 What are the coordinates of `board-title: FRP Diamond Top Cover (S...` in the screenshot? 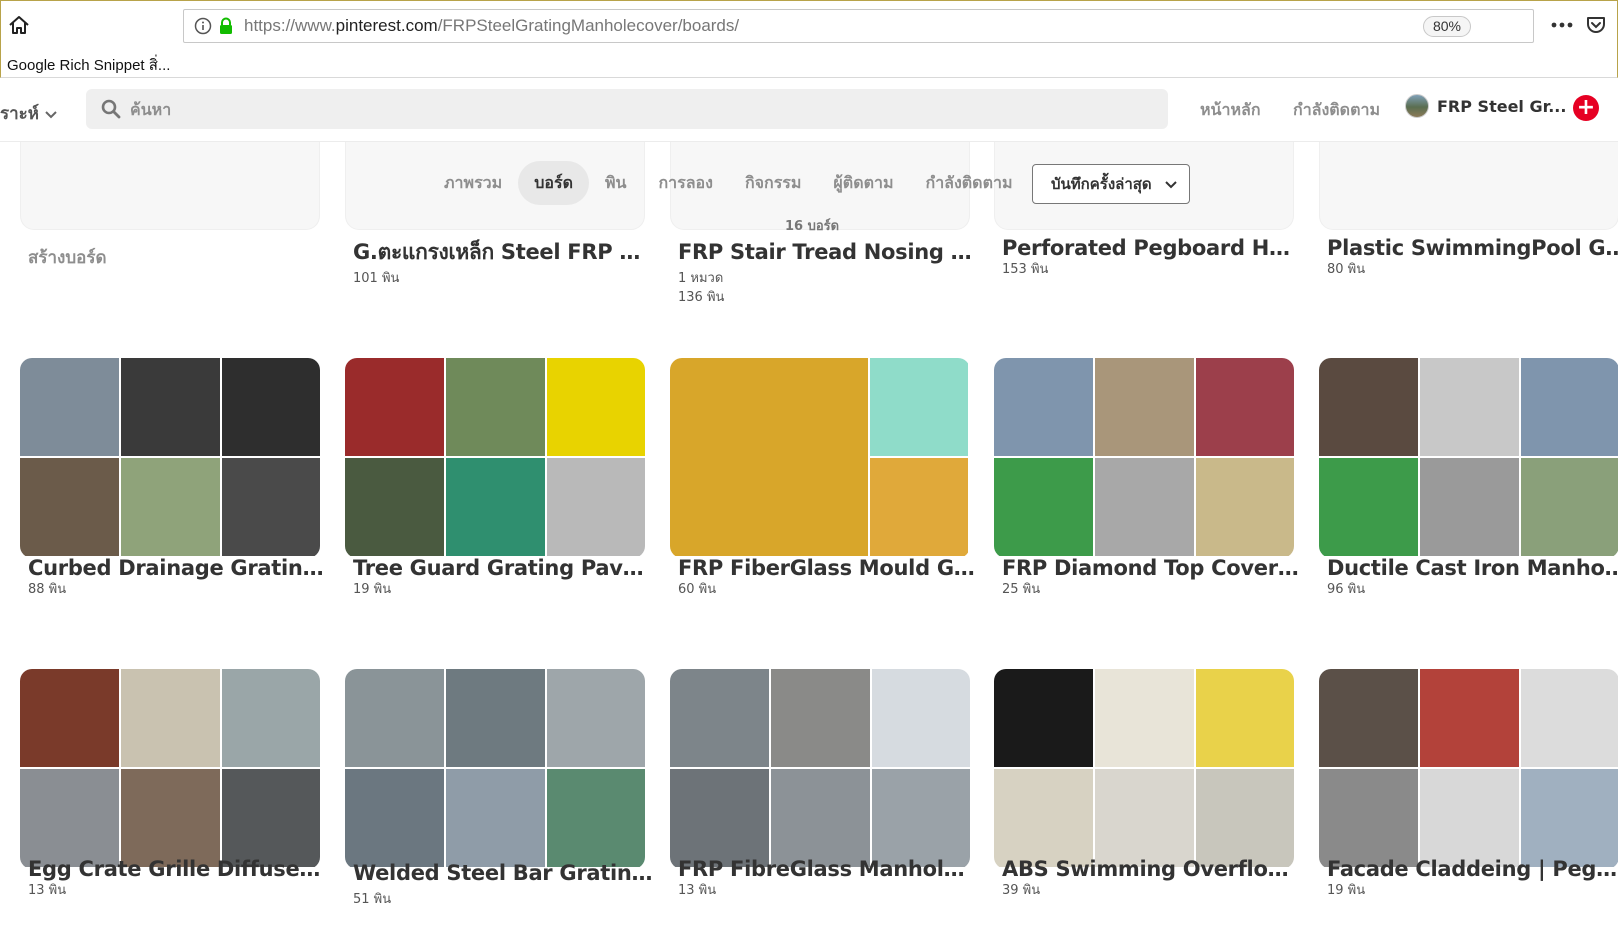 It's located at (1152, 568).